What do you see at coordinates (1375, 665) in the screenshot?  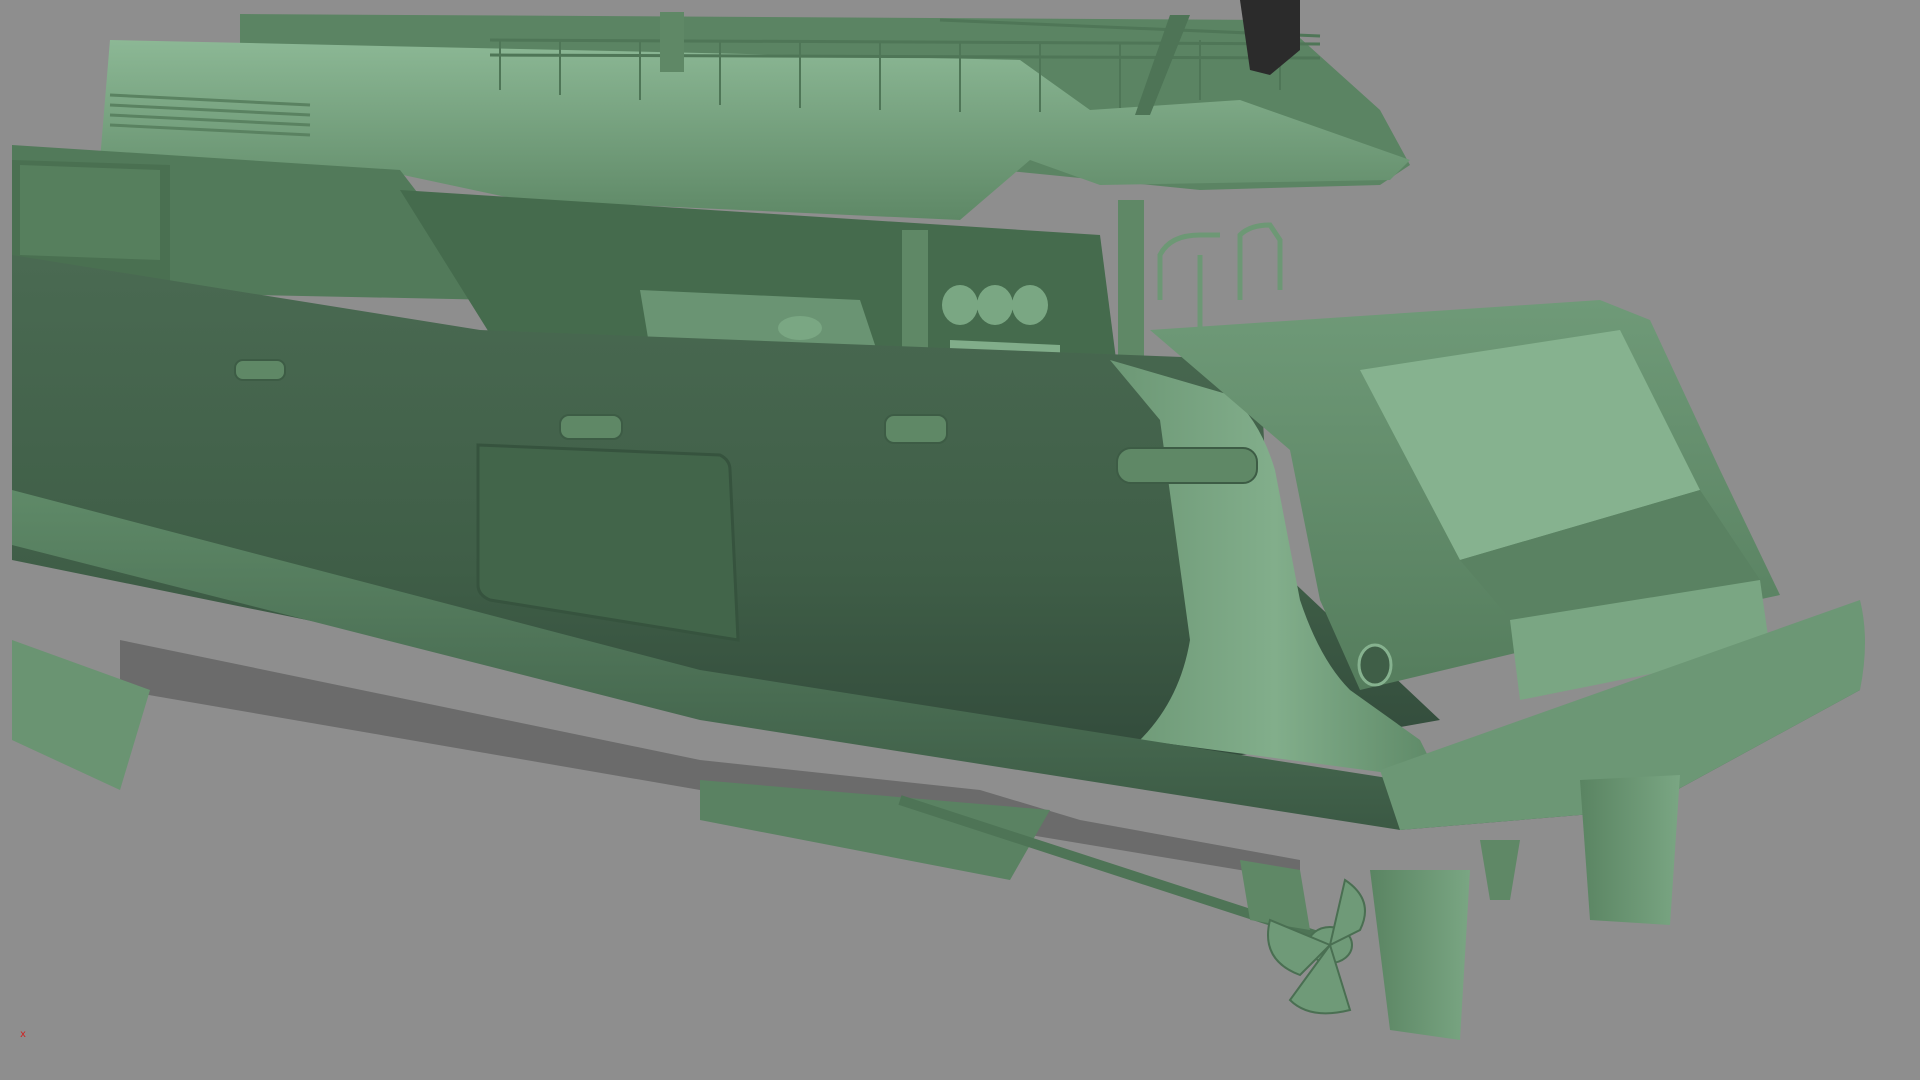 I see `exhaust-port` at bounding box center [1375, 665].